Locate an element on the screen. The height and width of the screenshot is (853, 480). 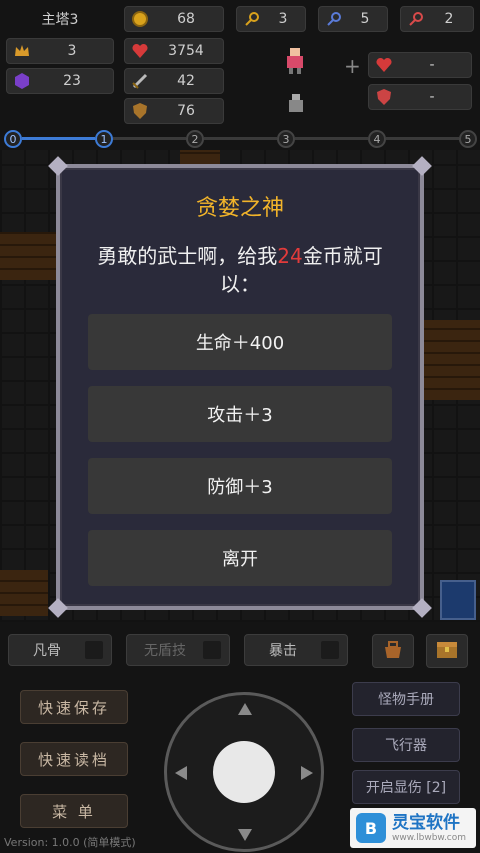
option-attack-button: 攻击＋3 is located at coordinates (240, 414).